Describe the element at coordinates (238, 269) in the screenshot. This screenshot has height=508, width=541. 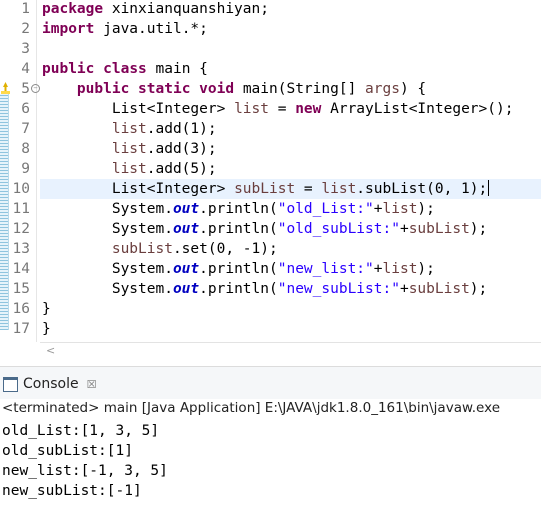
I see `code-text: System.out.println("new_list:"+list);` at that location.